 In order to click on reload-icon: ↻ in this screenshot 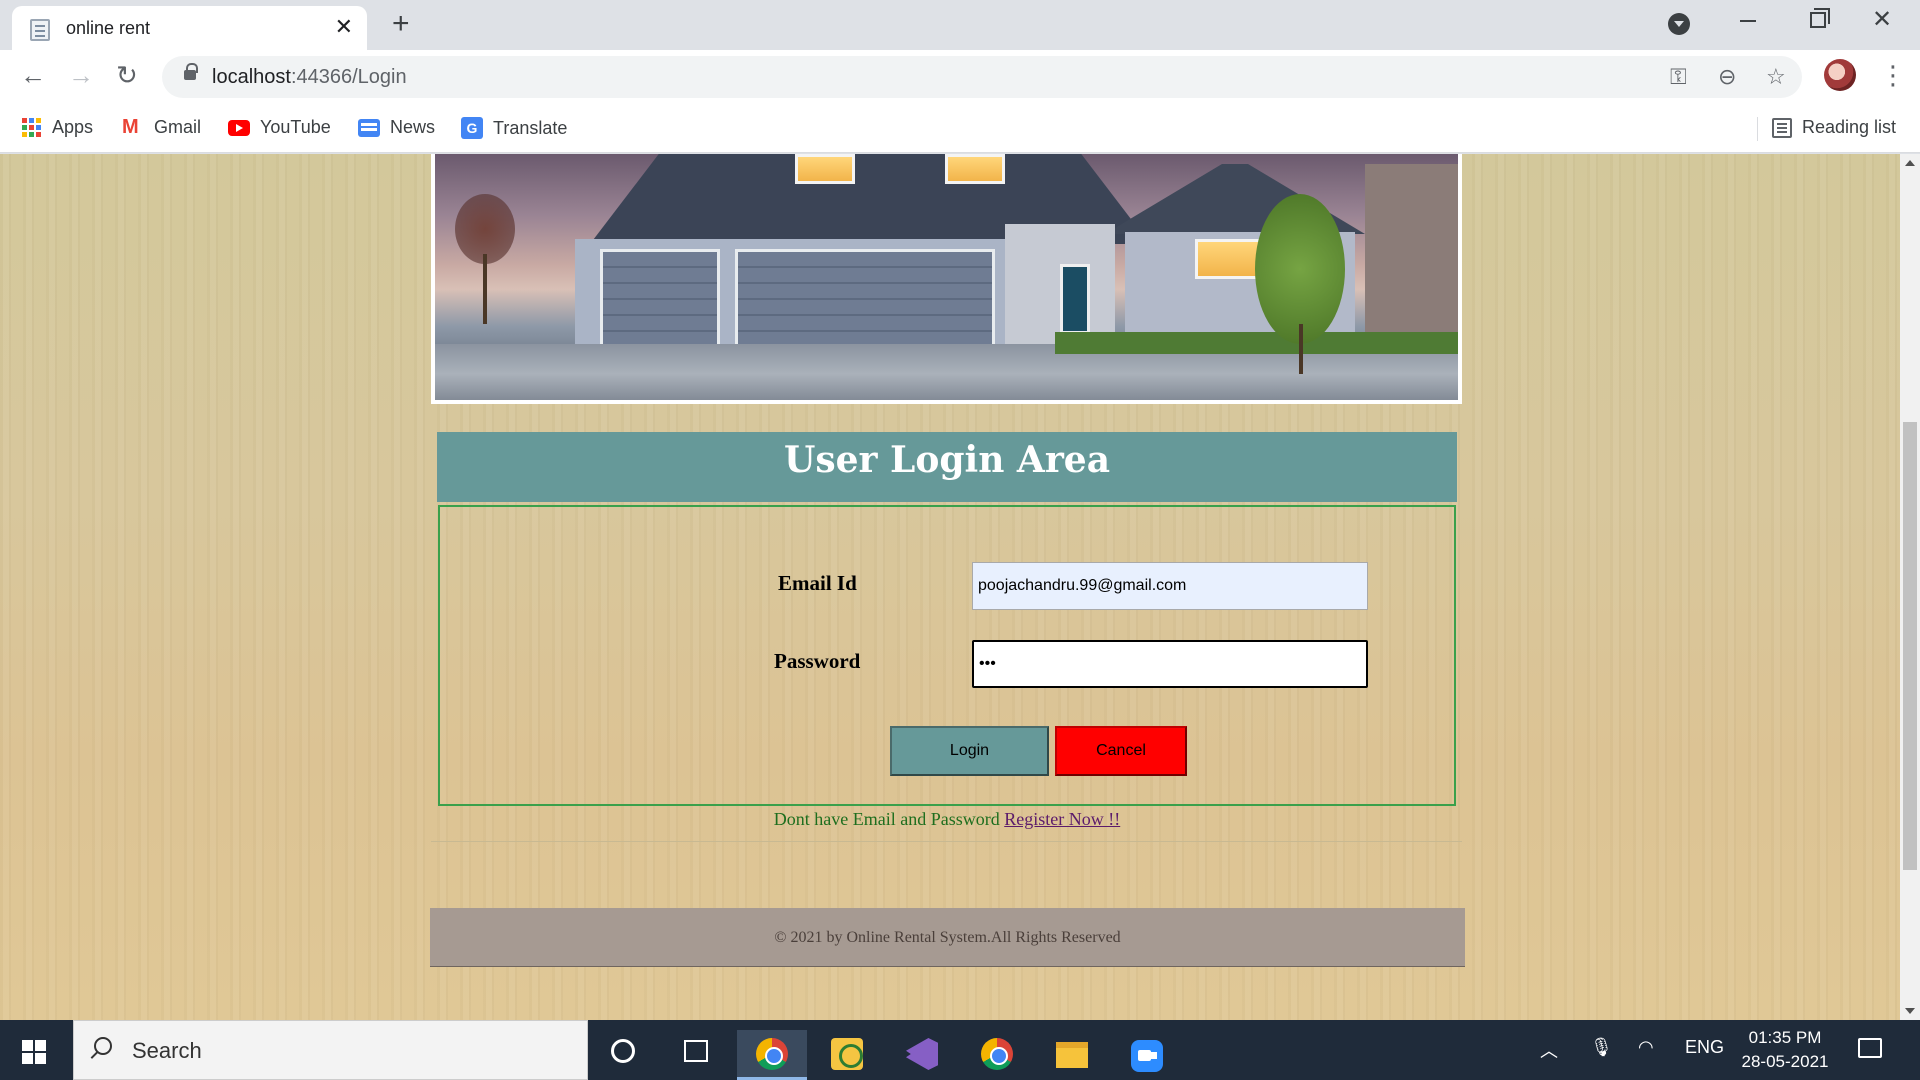, I will do `click(127, 75)`.